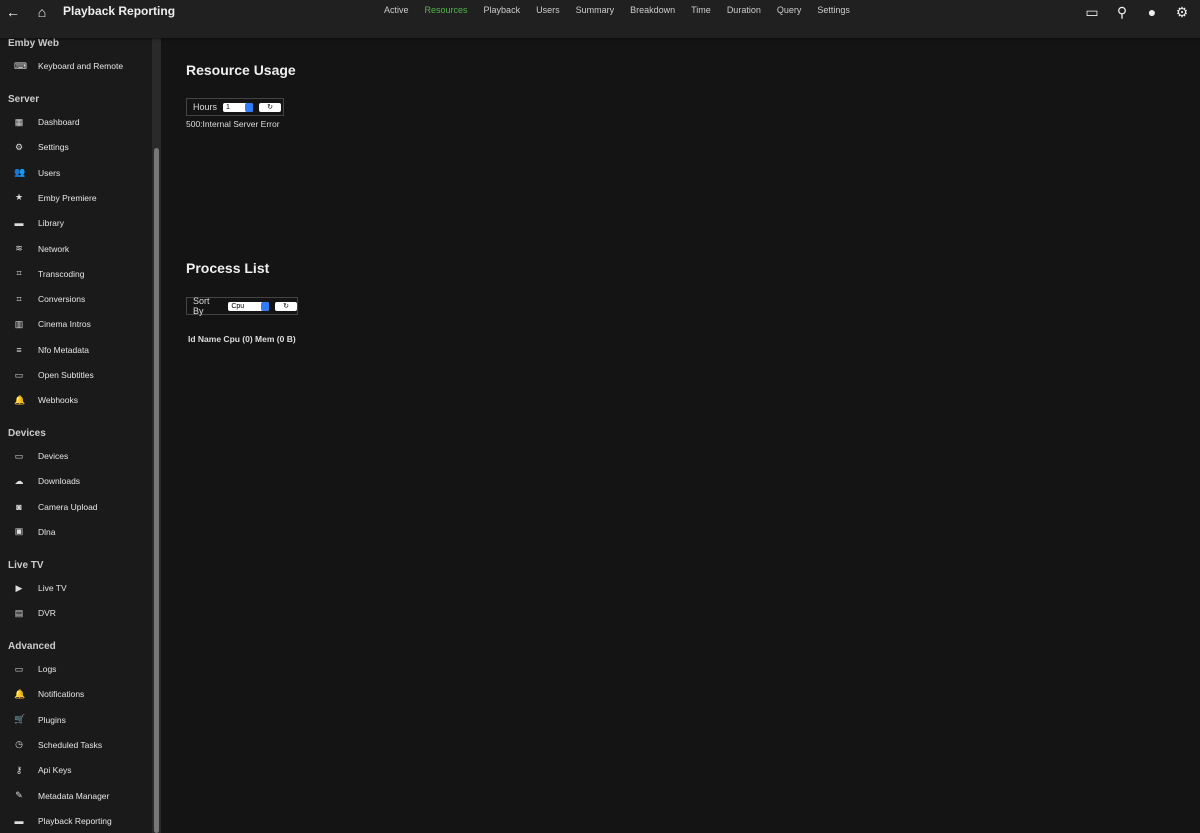 This screenshot has height=833, width=1200. Describe the element at coordinates (19, 248) in the screenshot. I see `network-icon: ≋` at that location.